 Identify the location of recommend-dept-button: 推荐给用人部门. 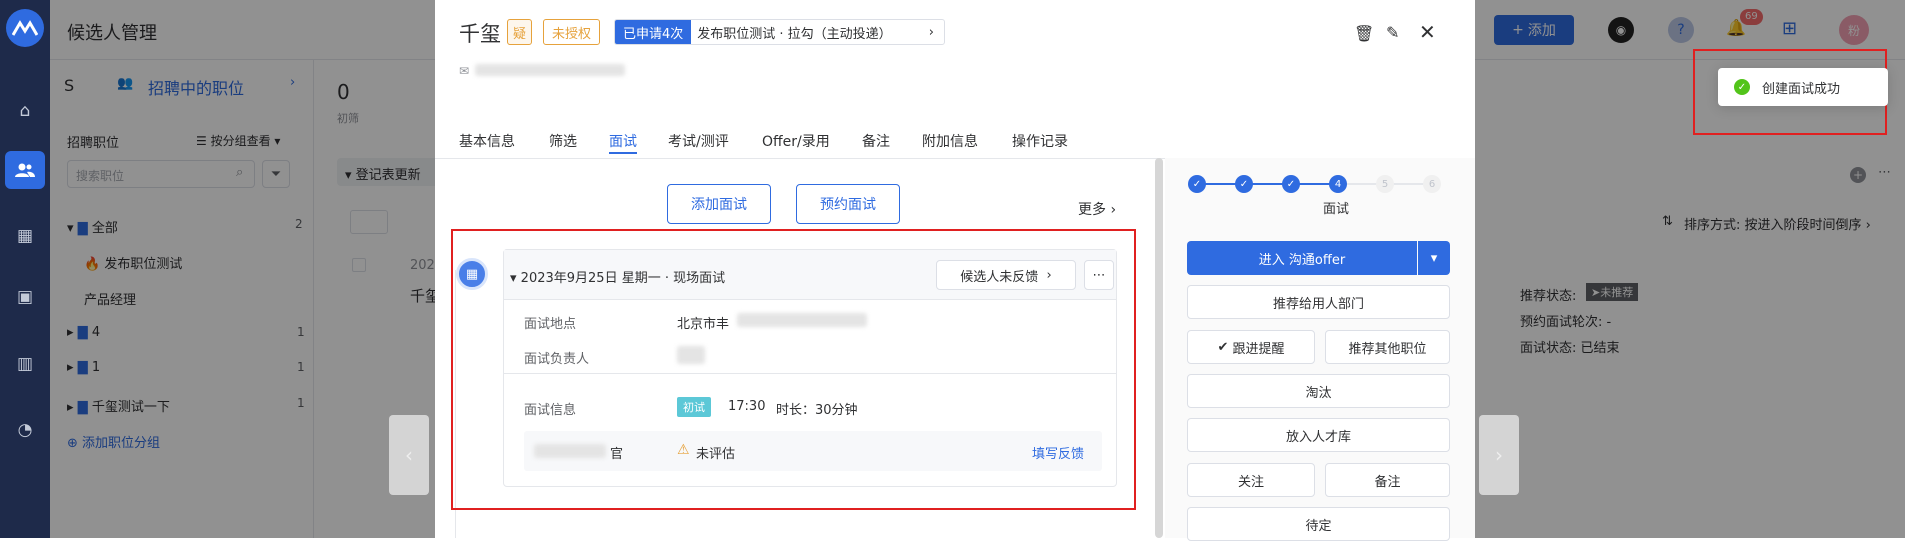
(1318, 302).